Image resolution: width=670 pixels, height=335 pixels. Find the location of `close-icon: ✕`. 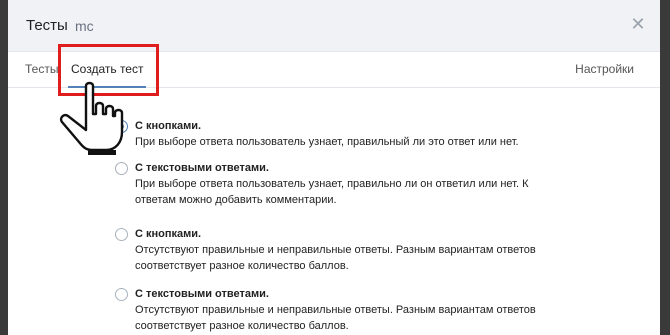

close-icon: ✕ is located at coordinates (638, 24).